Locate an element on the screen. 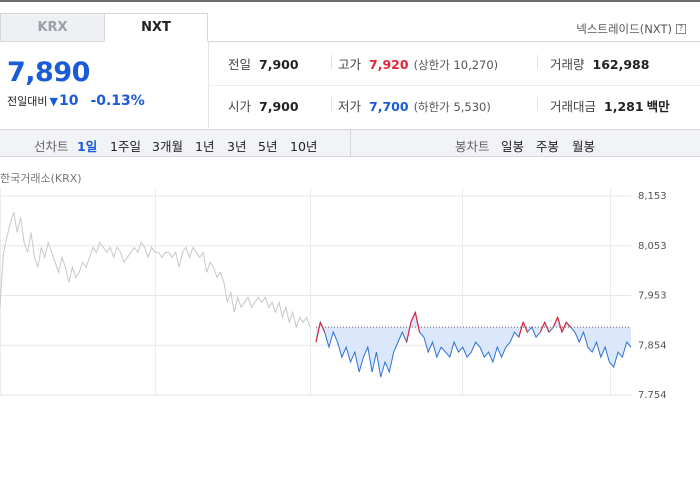 Image resolution: width=700 pixels, height=490 pixels. candle-monthly: 월봉 is located at coordinates (583, 145).